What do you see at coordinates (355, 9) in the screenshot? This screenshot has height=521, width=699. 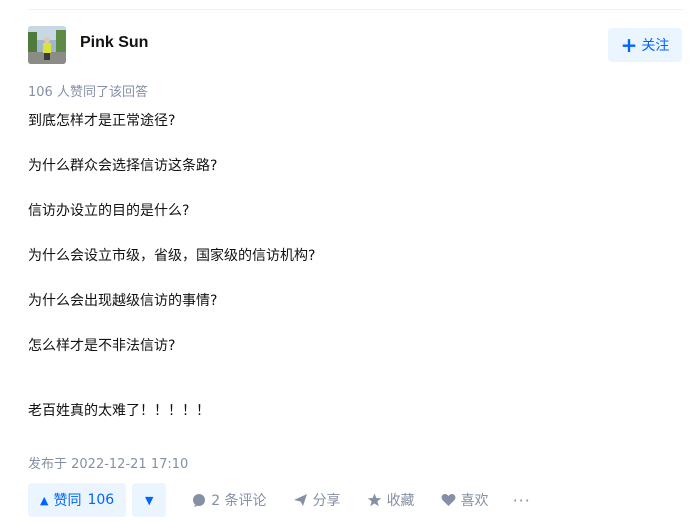 I see `divider` at bounding box center [355, 9].